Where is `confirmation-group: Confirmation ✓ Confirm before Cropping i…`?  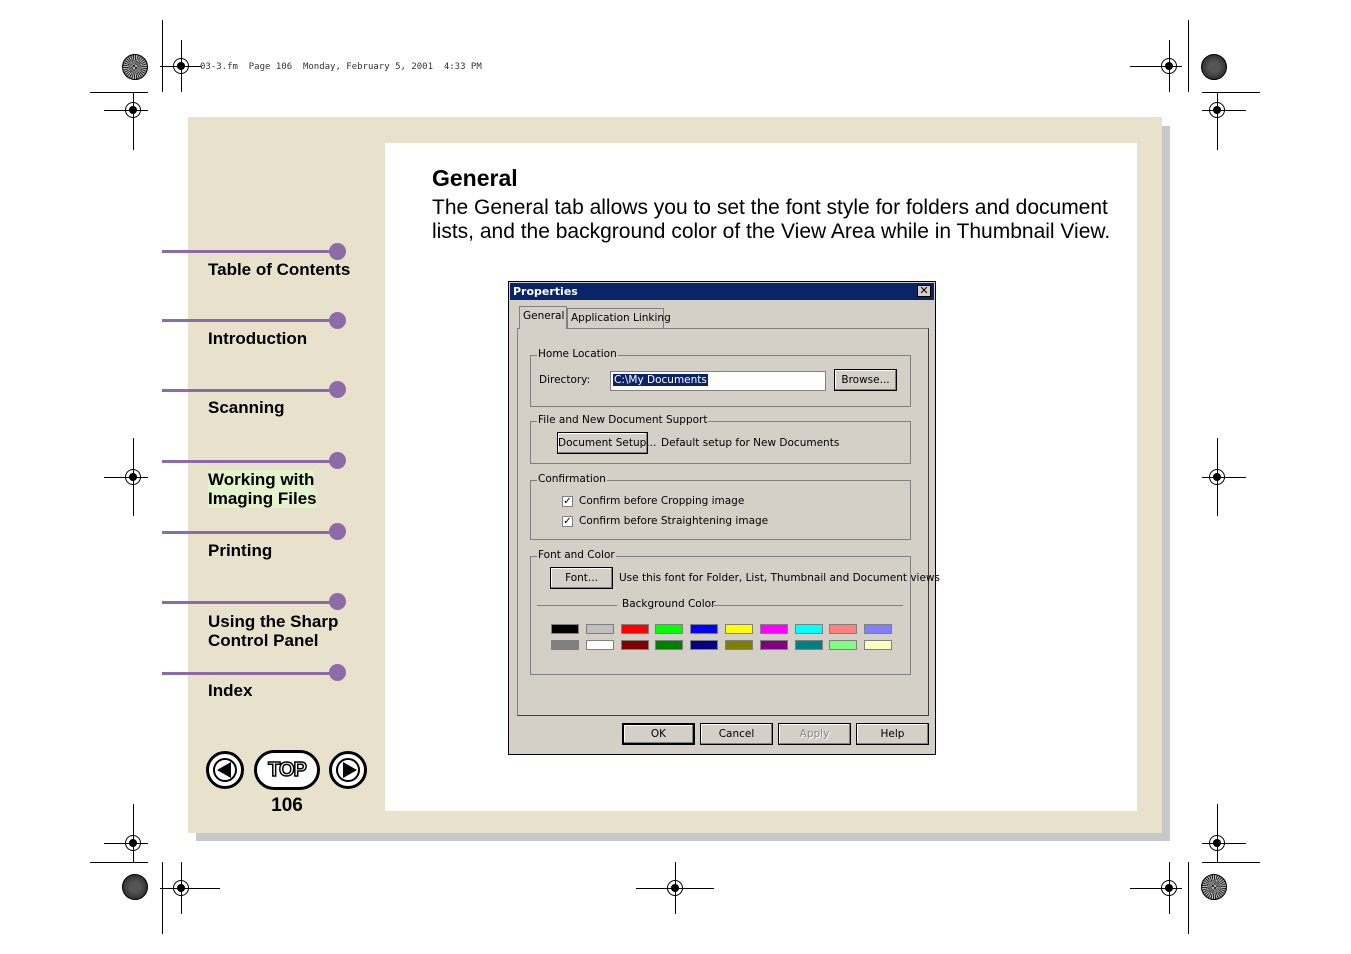 confirmation-group: Confirmation ✓ Confirm before Cropping i… is located at coordinates (720, 506).